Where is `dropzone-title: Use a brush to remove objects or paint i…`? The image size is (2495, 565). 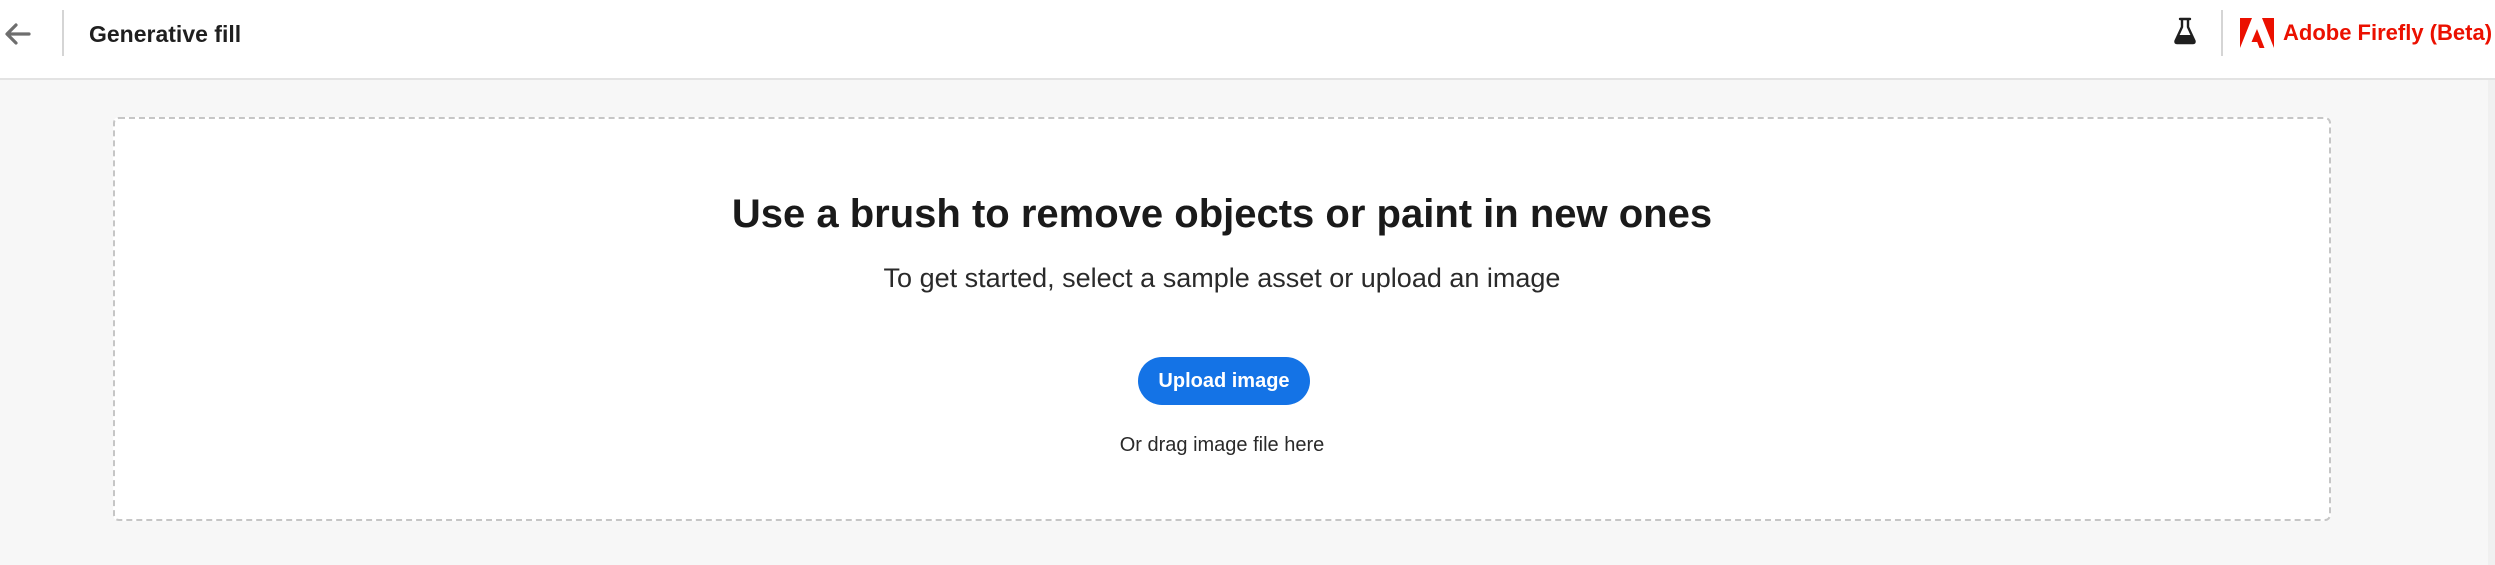
dropzone-title: Use a brush to remove objects or paint i… is located at coordinates (1222, 214).